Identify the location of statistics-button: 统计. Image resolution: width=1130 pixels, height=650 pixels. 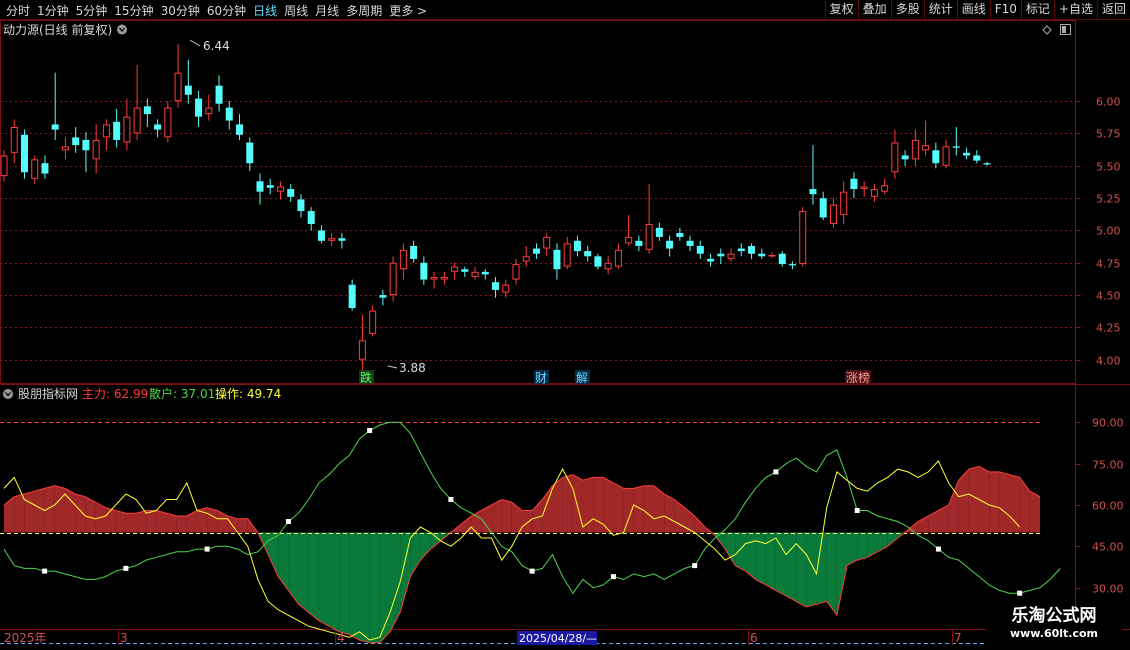
(940, 9).